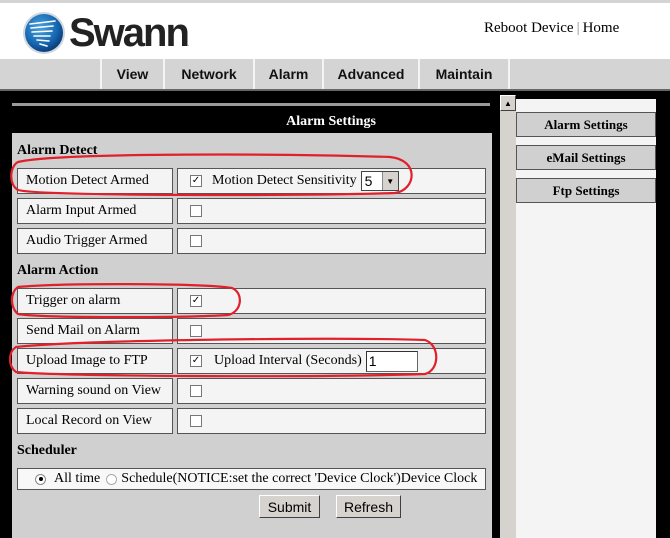  Describe the element at coordinates (196, 331) in the screenshot. I see `send-mail-checkbox` at that location.